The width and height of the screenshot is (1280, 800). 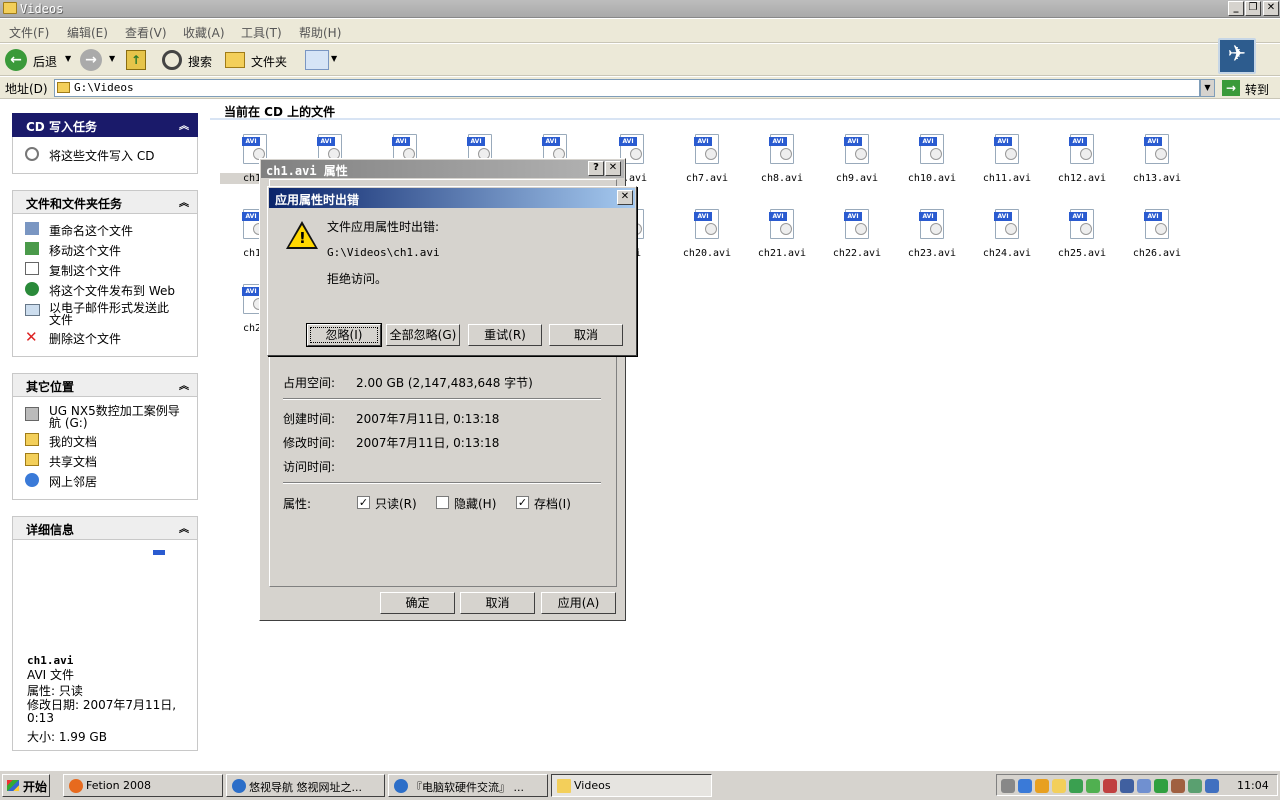 I want to click on minimize-button: _, so click(x=1236, y=8).